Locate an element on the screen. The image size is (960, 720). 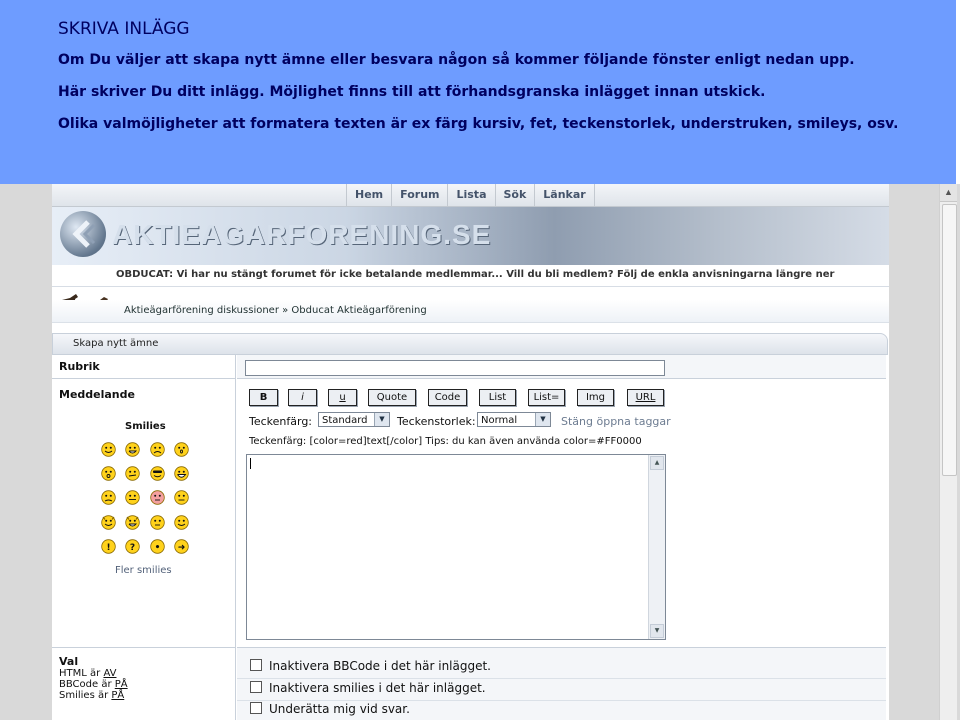
smiley-sad-icon is located at coordinates (157, 449).